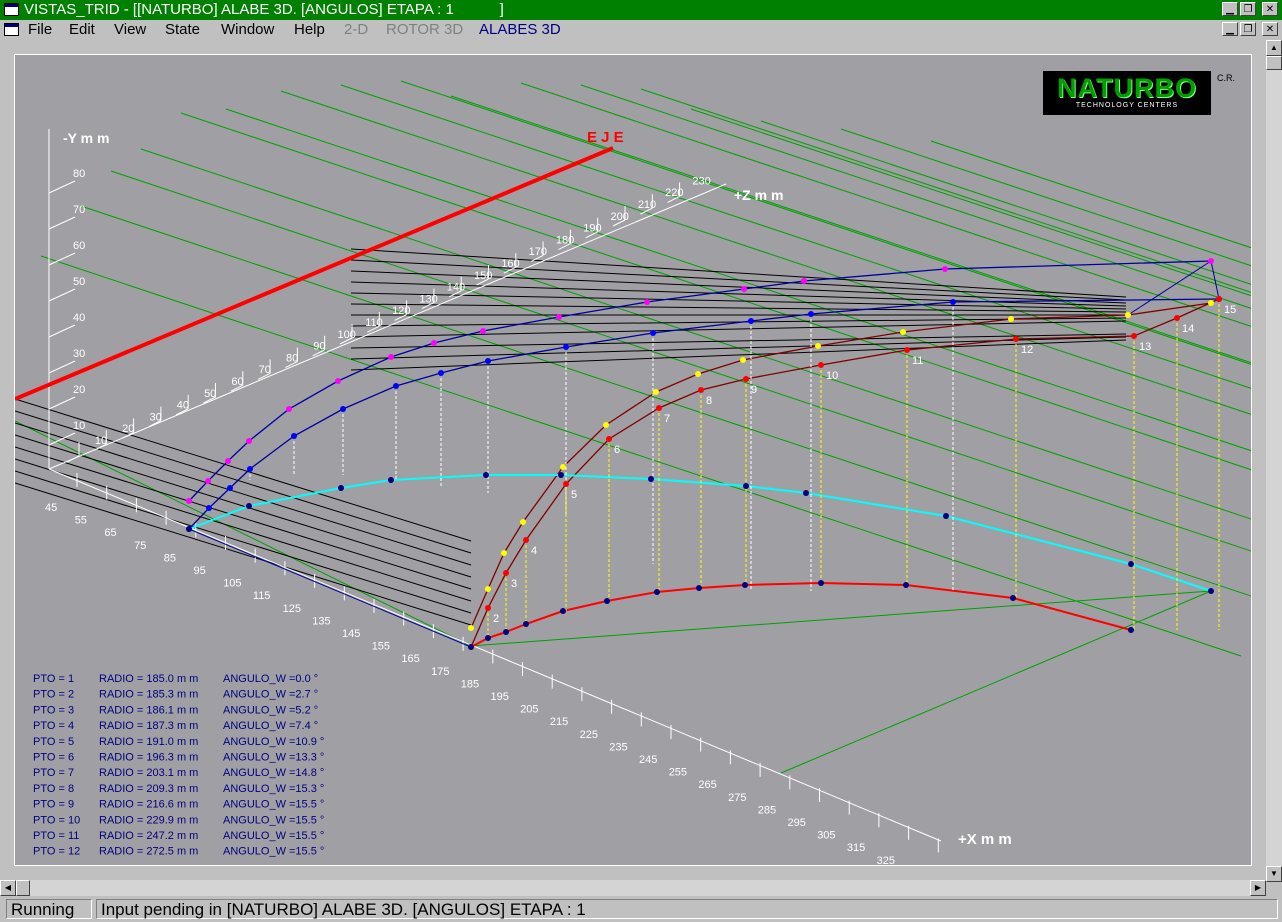 This screenshot has height=922, width=1282. I want to click on doc-restore-button: ❐, so click(1248, 29).